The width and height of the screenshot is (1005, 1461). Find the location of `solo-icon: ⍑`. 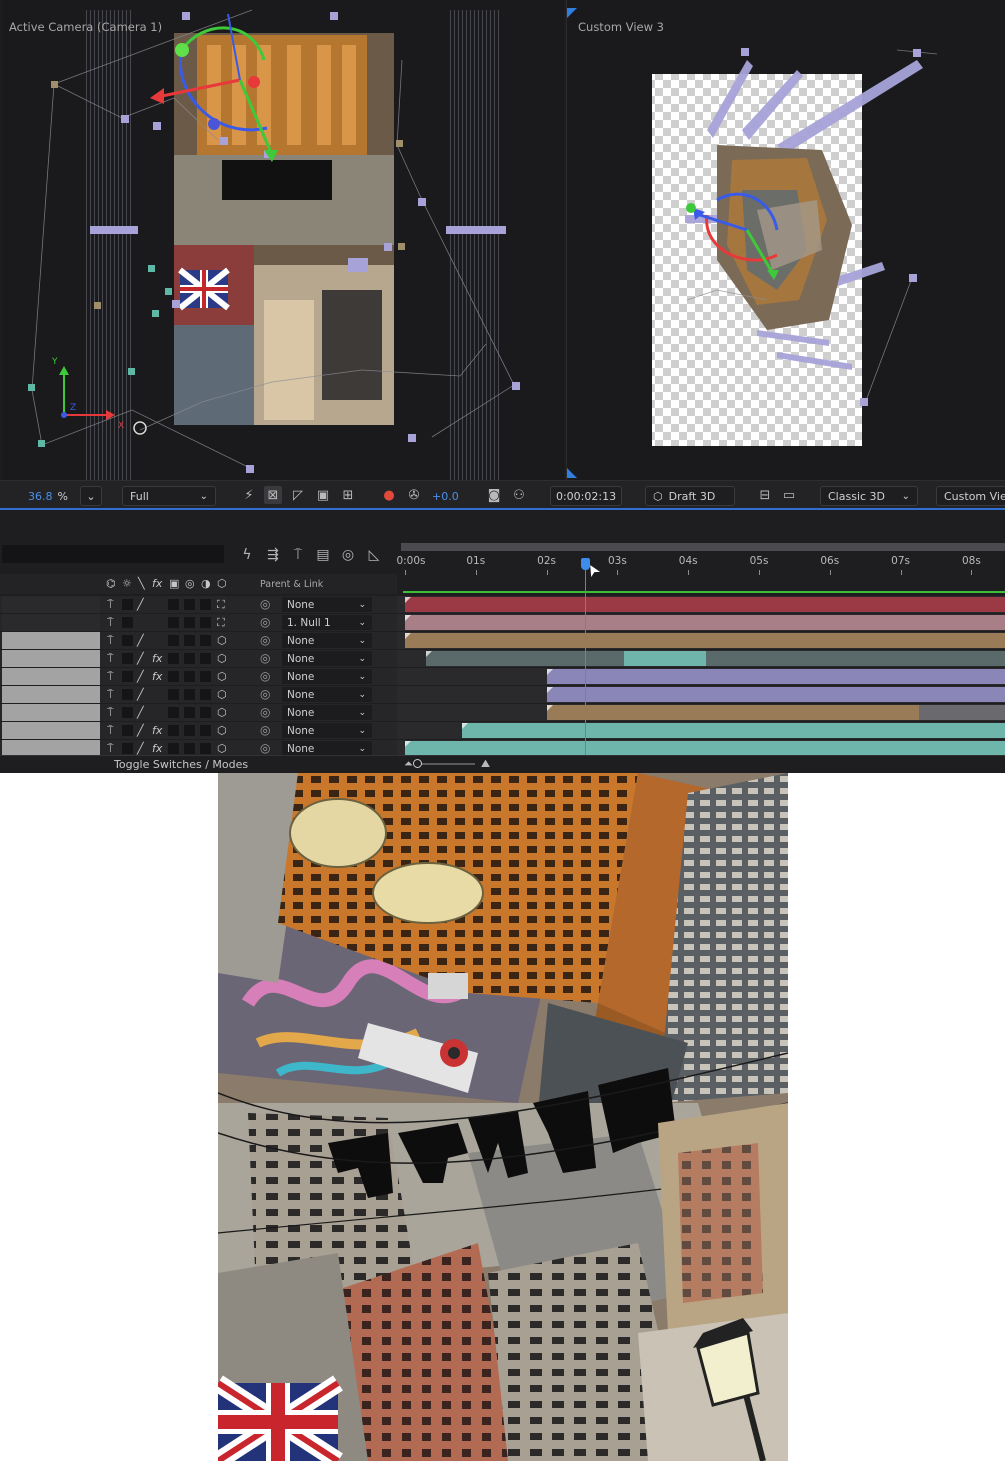

solo-icon: ⍑ is located at coordinates (298, 555).